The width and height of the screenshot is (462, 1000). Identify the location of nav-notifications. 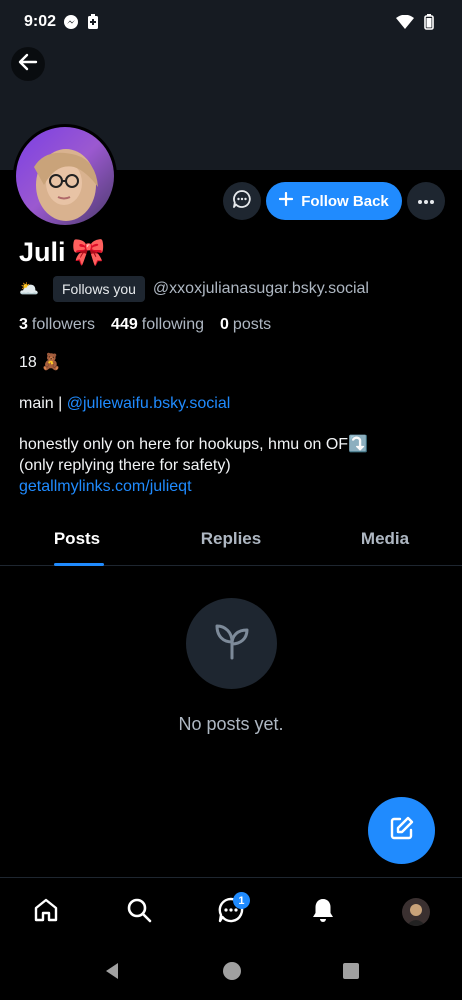
(323, 912).